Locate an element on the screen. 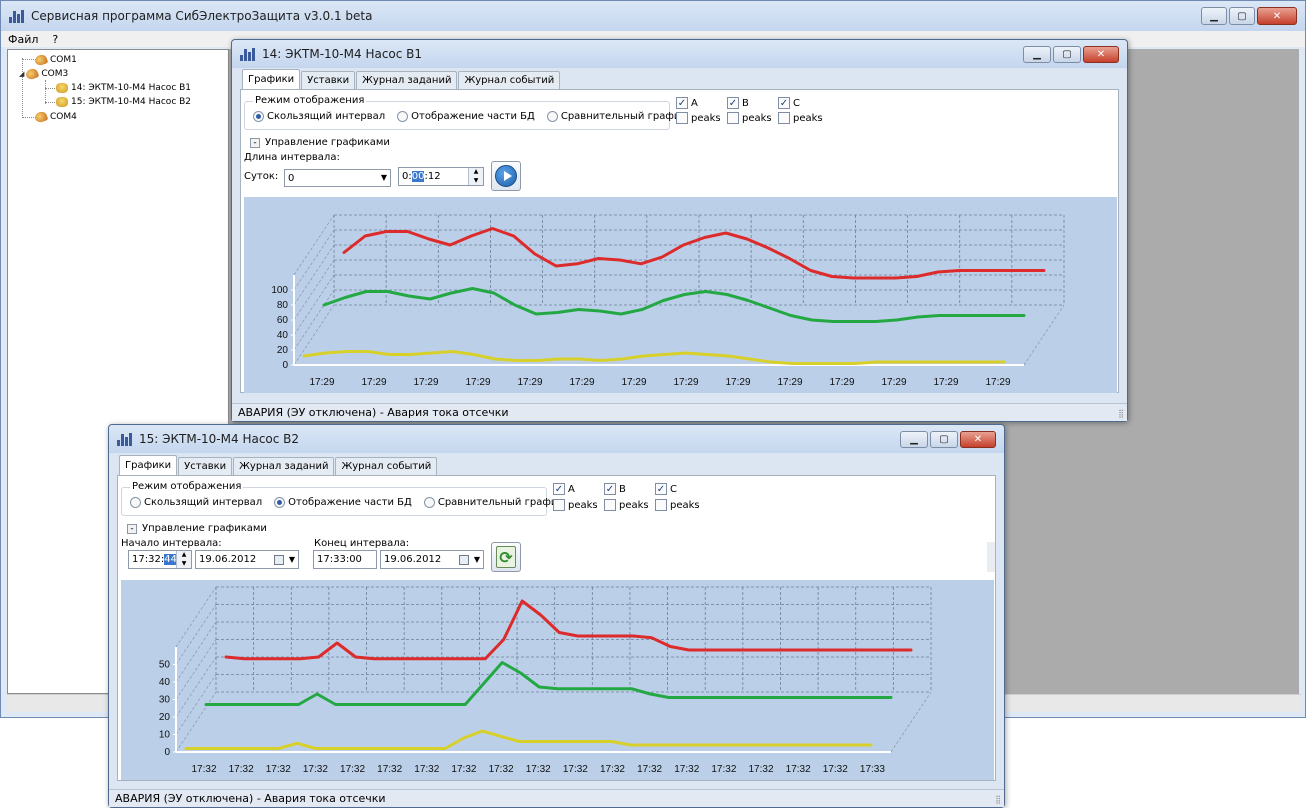 This screenshot has width=1306, height=808. x-tick-label: 17:33 is located at coordinates (872, 769).